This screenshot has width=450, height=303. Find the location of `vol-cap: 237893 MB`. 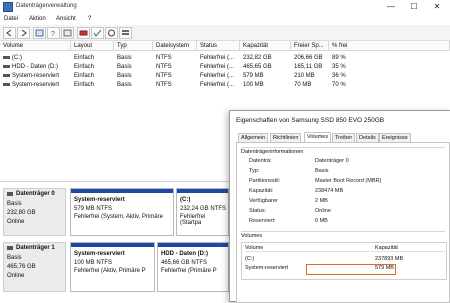

vol-cap: 237893 MB is located at coordinates (389, 259).